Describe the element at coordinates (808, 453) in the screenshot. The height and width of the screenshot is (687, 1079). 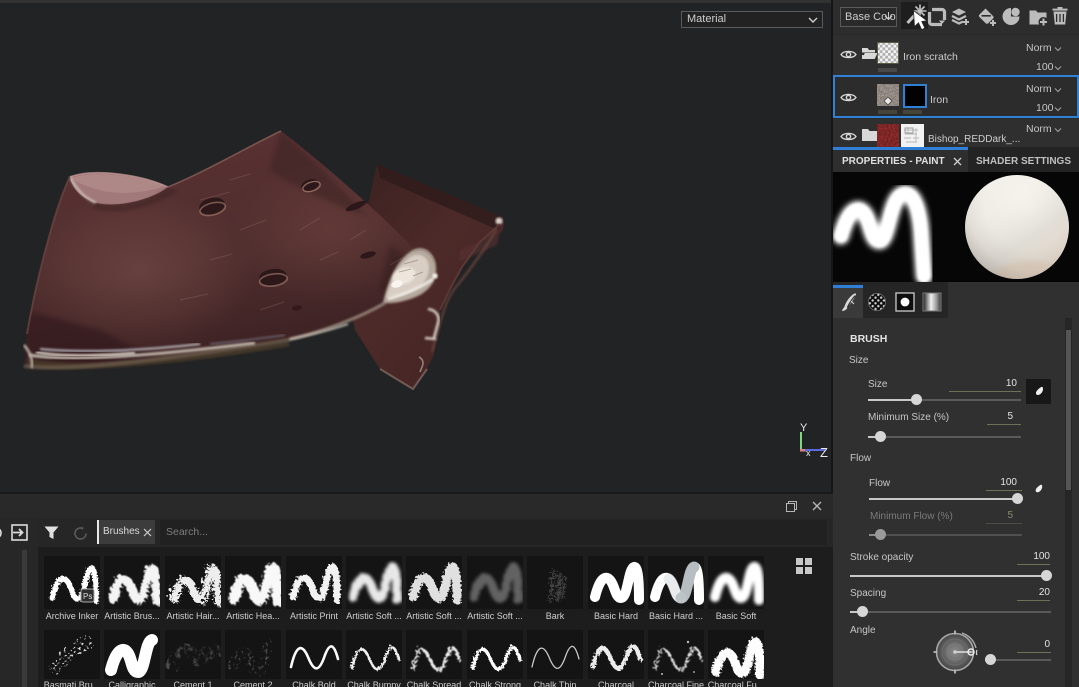
I see `svg-text: x` at that location.